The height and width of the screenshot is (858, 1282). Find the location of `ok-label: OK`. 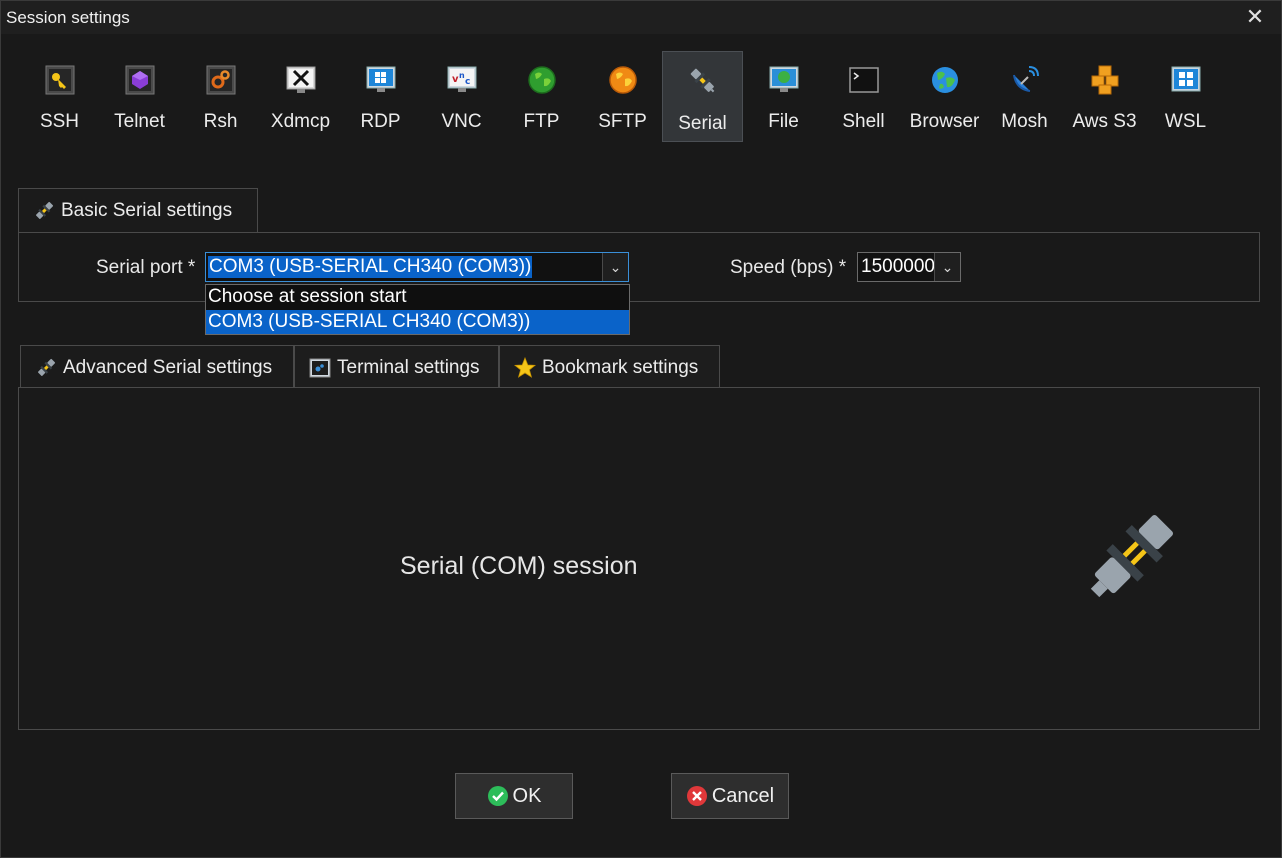

ok-label: OK is located at coordinates (527, 795).